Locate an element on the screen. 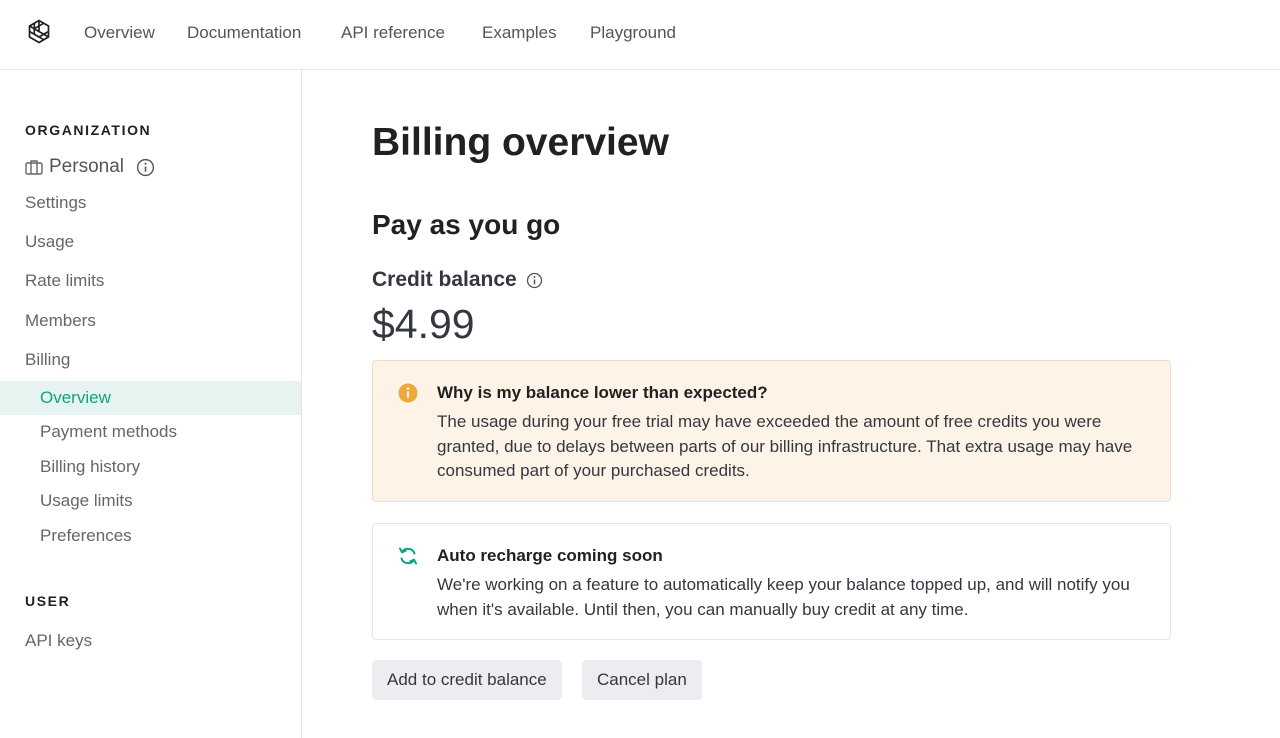 The height and width of the screenshot is (738, 1280). sidebar-item-billing: Billing is located at coordinates (47, 360).